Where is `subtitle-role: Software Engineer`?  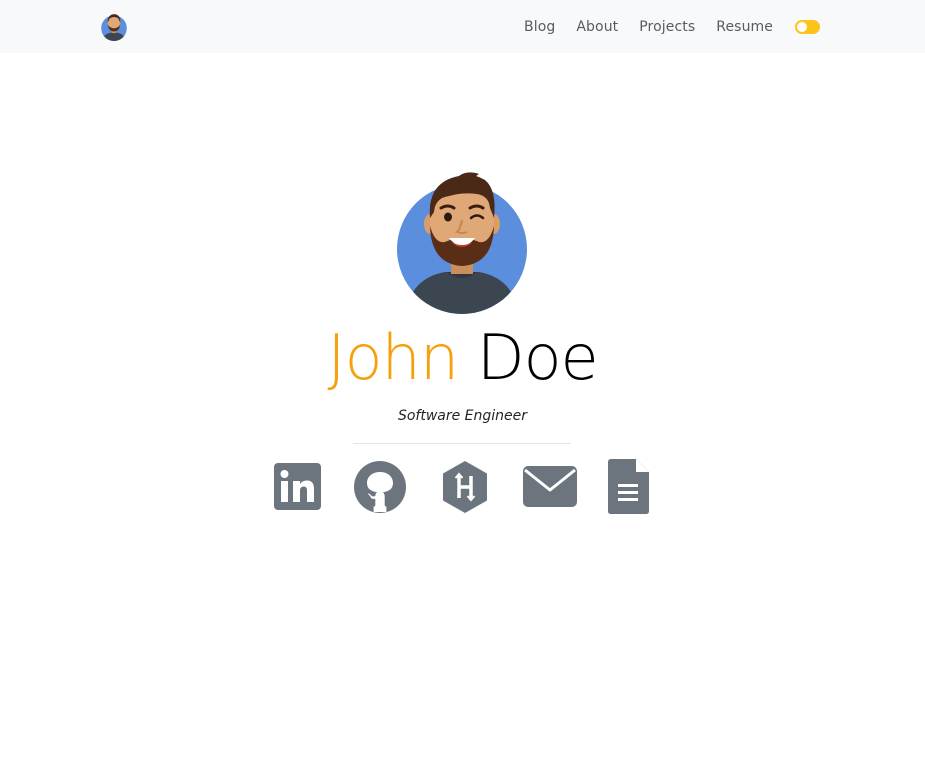 subtitle-role: Software Engineer is located at coordinates (462, 416).